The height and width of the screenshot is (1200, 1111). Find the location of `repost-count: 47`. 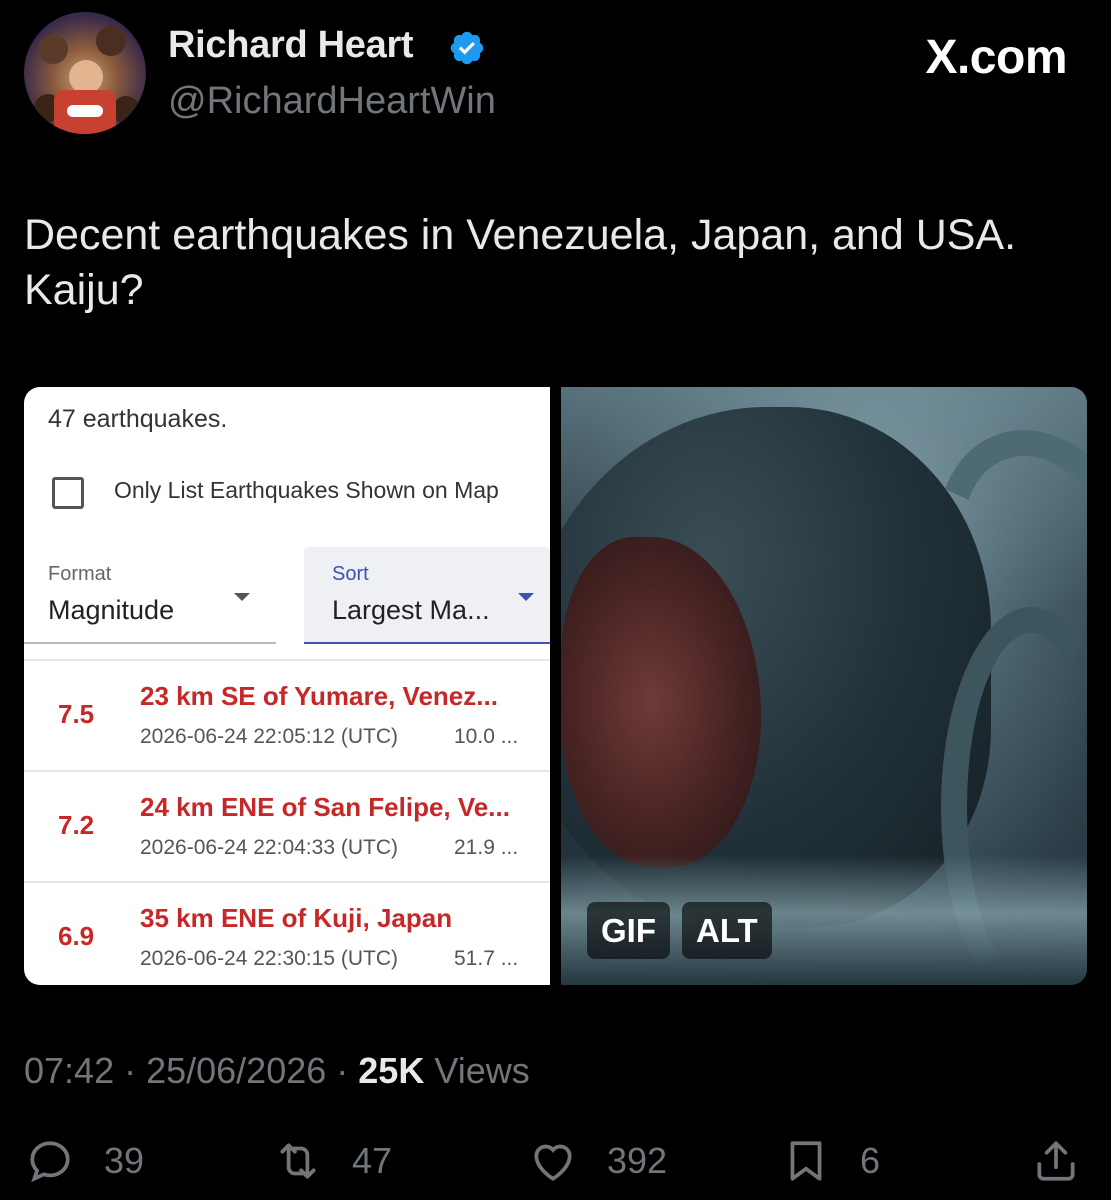

repost-count: 47 is located at coordinates (372, 1160).